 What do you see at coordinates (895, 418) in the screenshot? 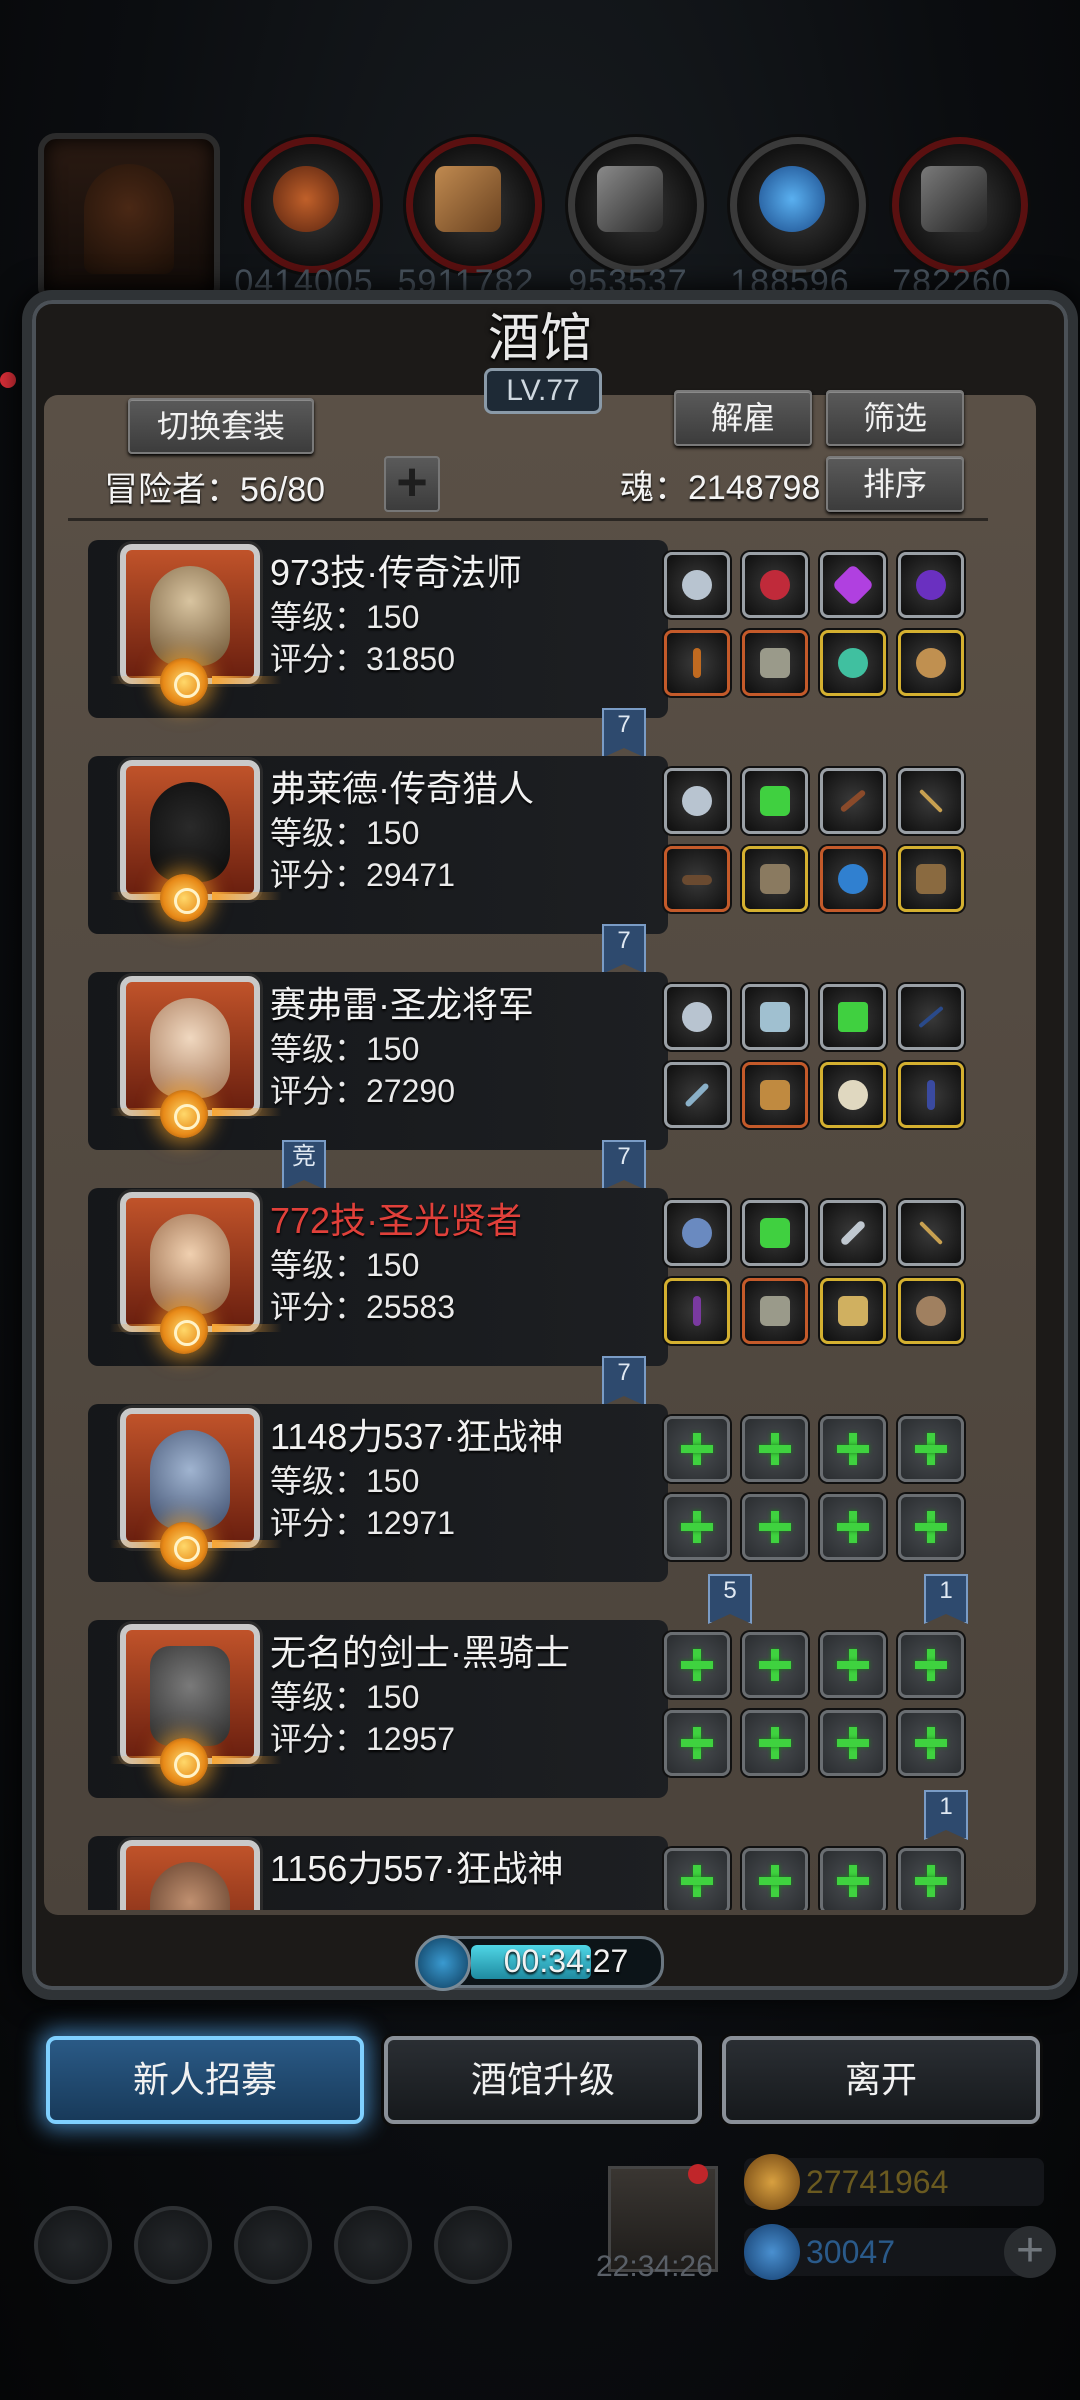
I see `filter-button: 筛选` at bounding box center [895, 418].